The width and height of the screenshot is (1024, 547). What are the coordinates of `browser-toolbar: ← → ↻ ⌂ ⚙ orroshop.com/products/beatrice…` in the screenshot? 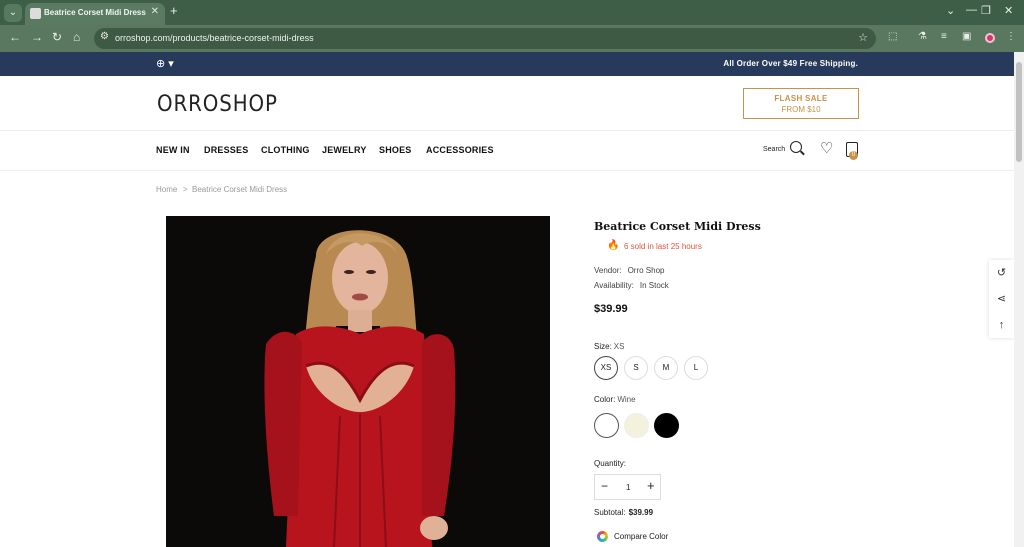 It's located at (512, 38).